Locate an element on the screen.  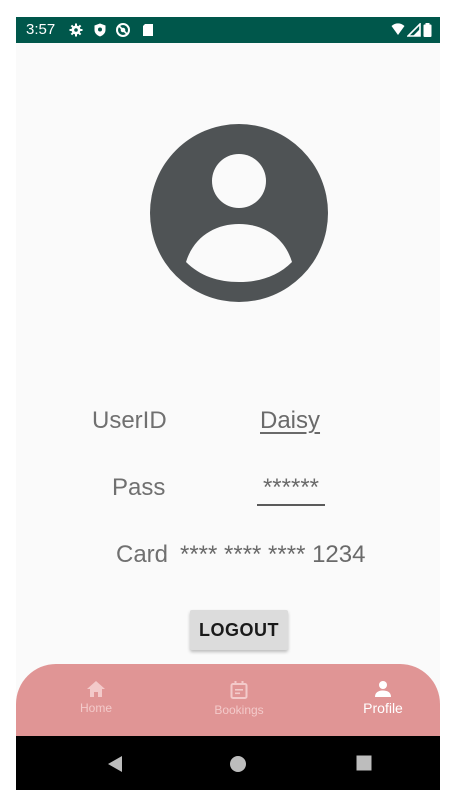
battery-icon is located at coordinates (427, 30).